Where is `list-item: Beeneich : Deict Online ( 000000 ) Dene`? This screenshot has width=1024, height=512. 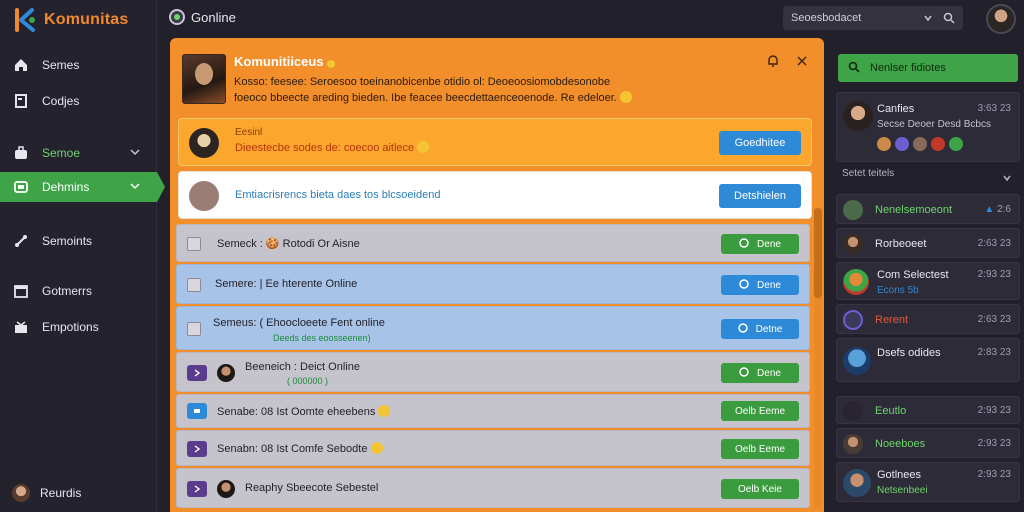 list-item: Beeneich : Deict Online ( 000000 ) Dene is located at coordinates (493, 372).